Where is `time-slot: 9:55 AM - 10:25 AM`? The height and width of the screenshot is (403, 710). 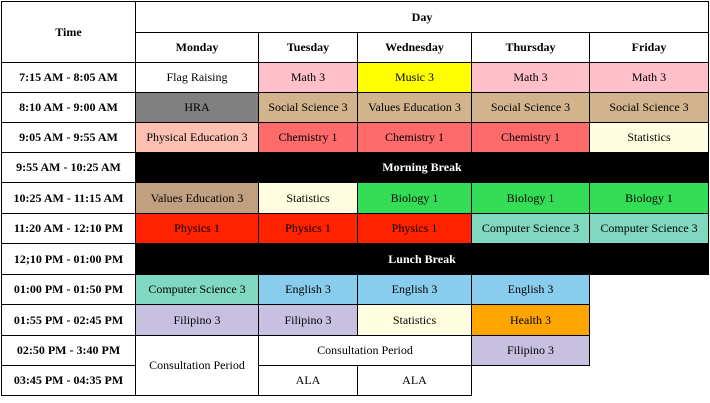 time-slot: 9:55 AM - 10:25 AM is located at coordinates (68, 167).